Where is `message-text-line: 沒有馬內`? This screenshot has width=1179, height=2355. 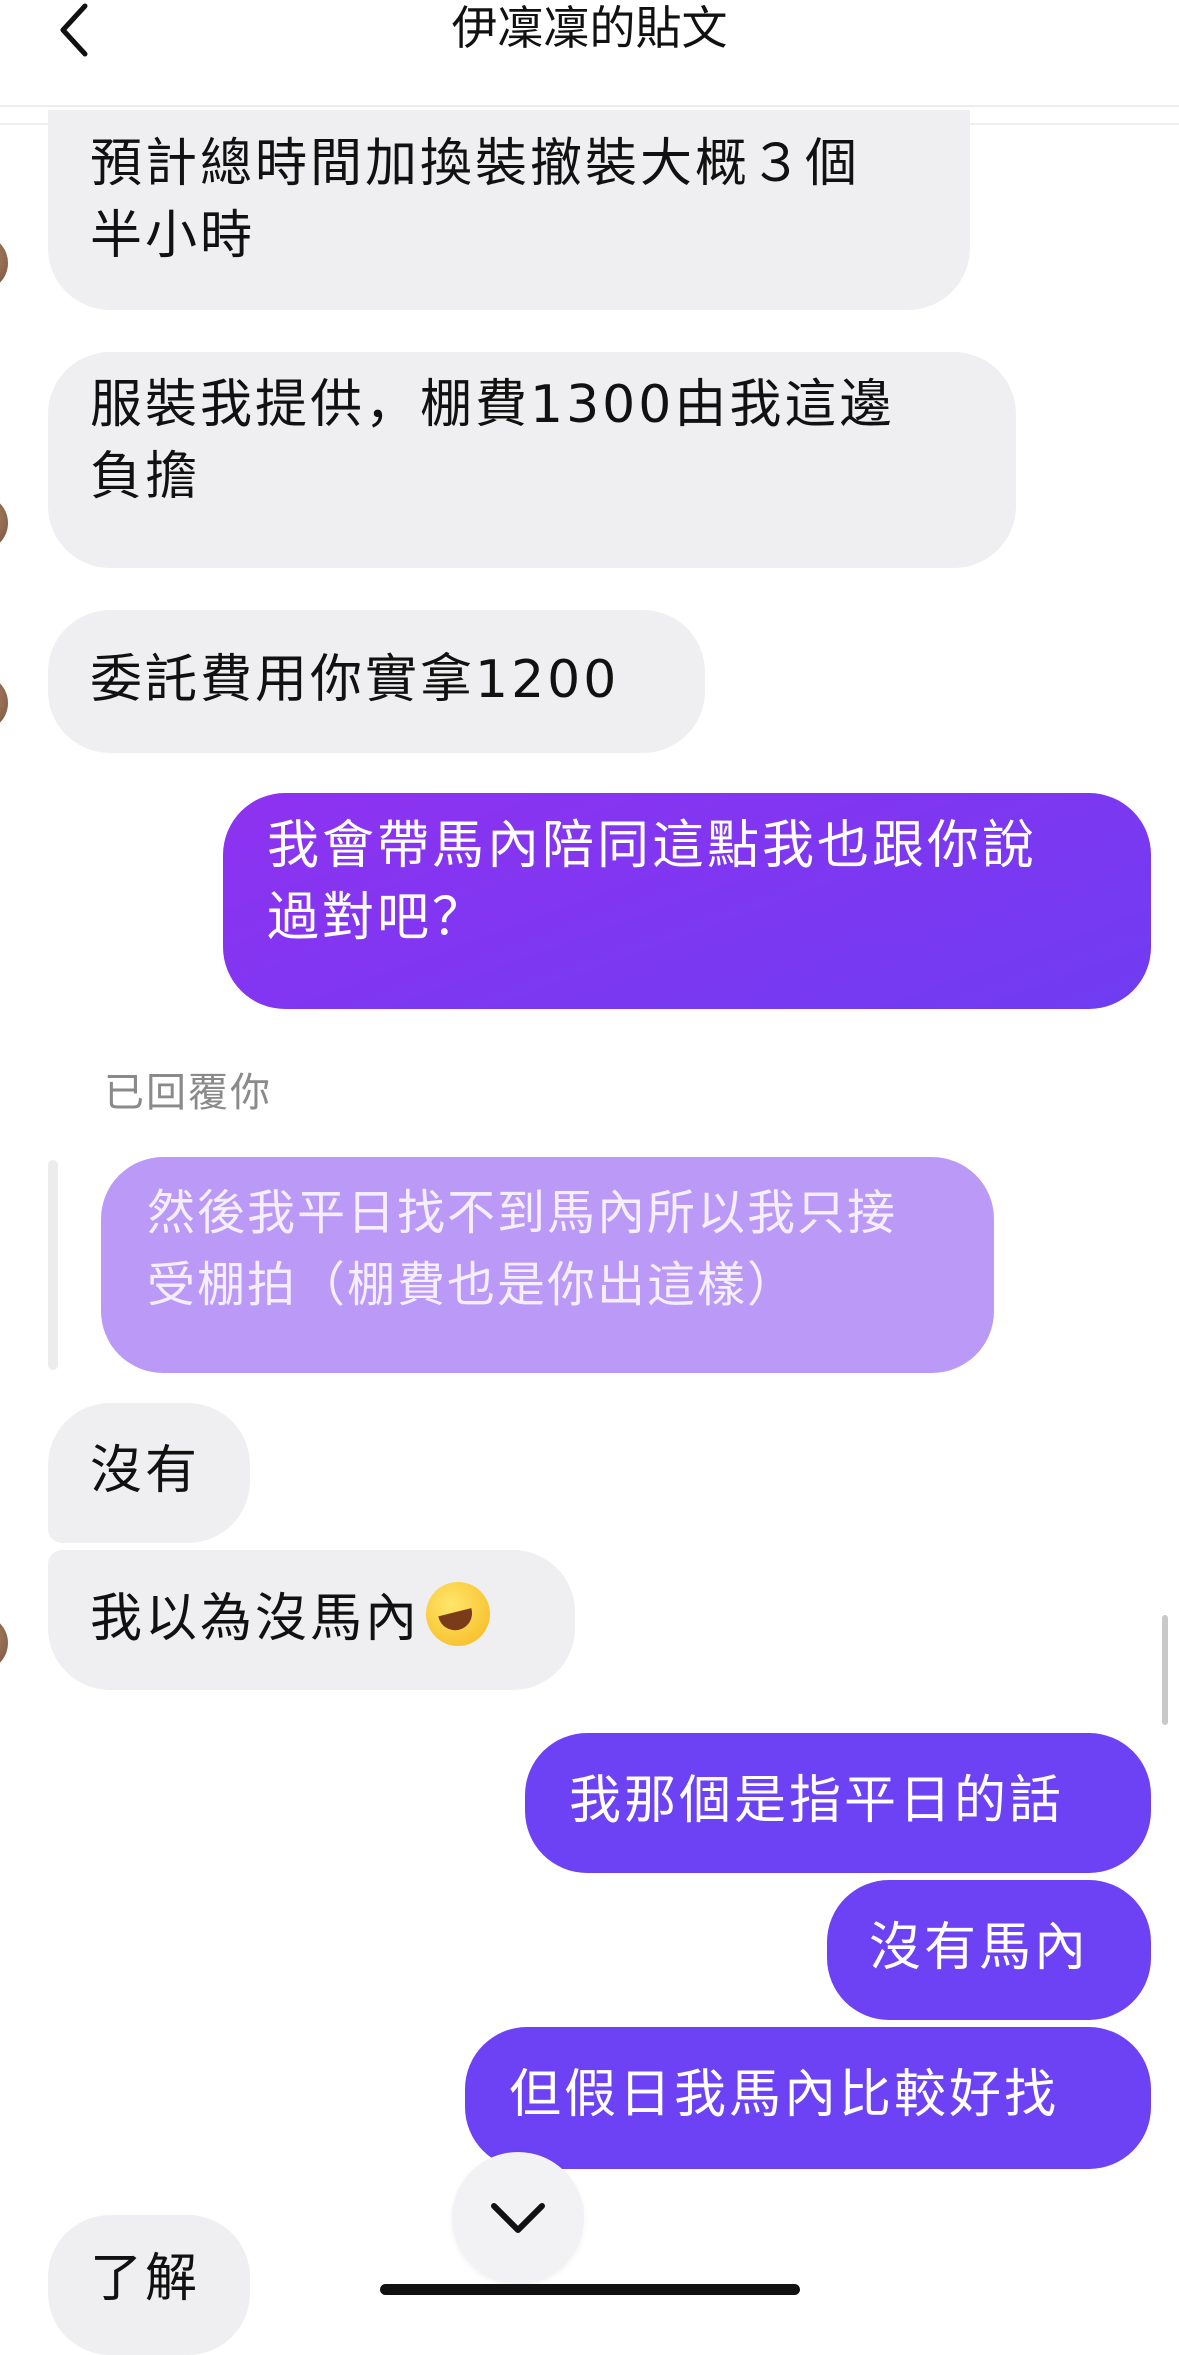
message-text-line: 沒有馬內 is located at coordinates (979, 1948).